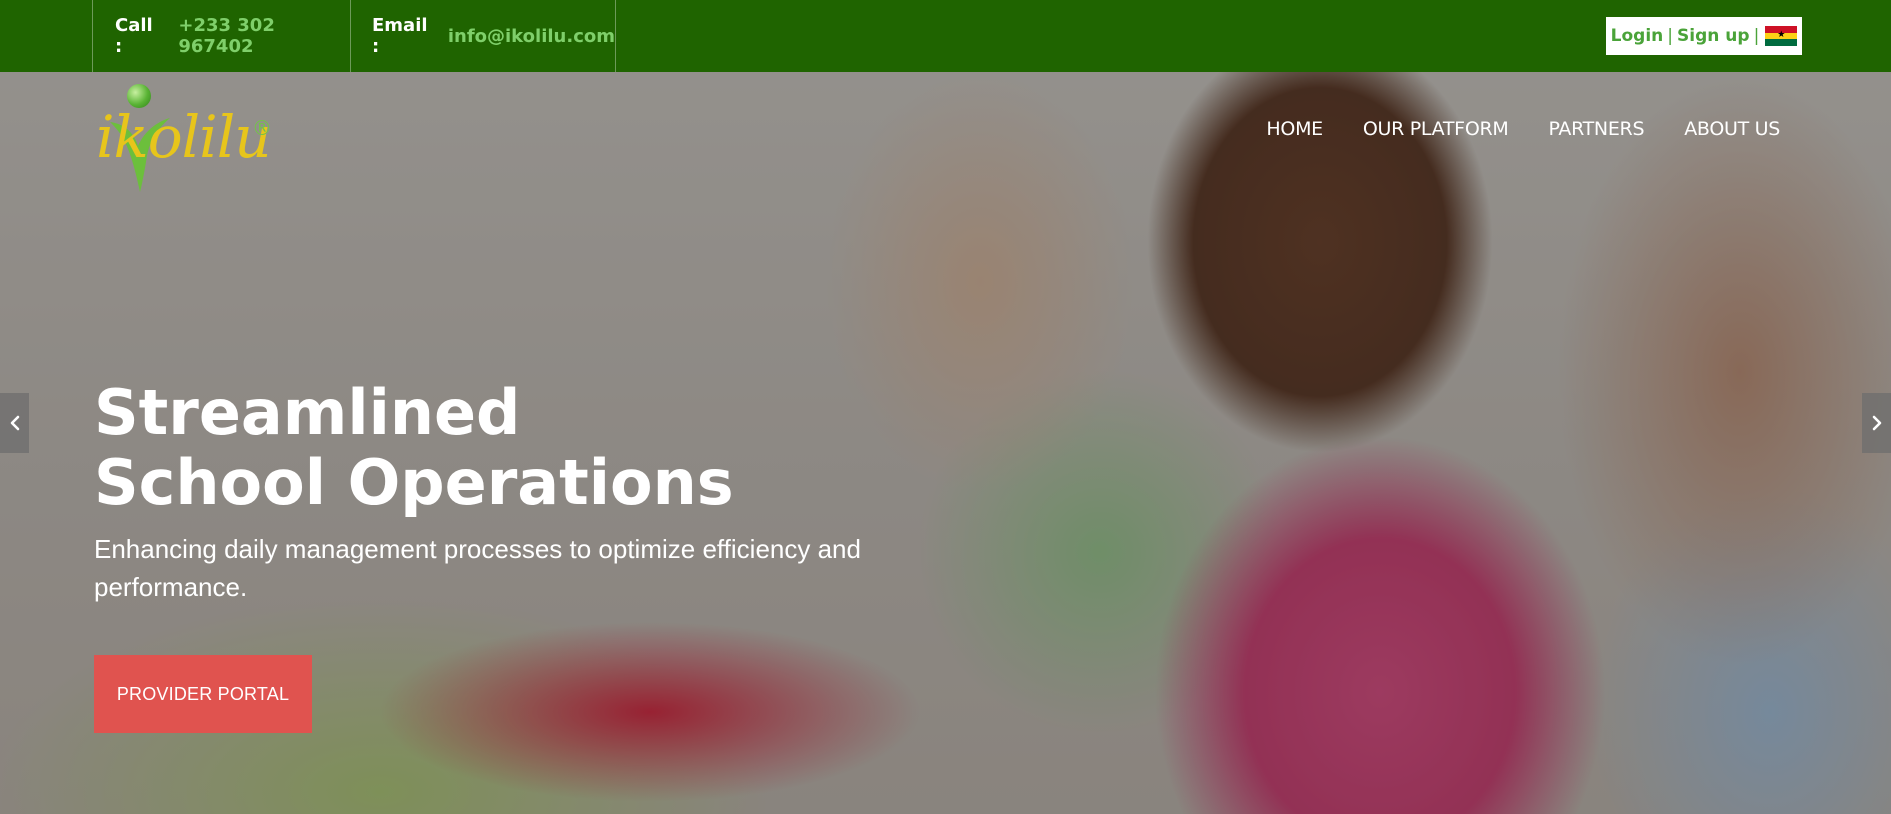  I want to click on phone-link: +233 302 967402, so click(264, 36).